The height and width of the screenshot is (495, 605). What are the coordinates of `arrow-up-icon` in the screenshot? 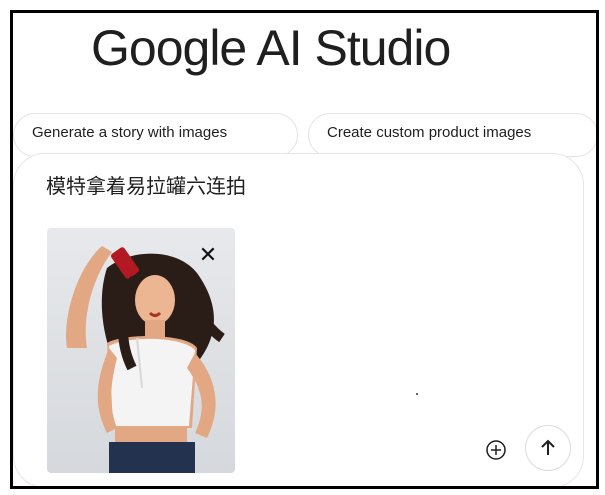 It's located at (548, 447).